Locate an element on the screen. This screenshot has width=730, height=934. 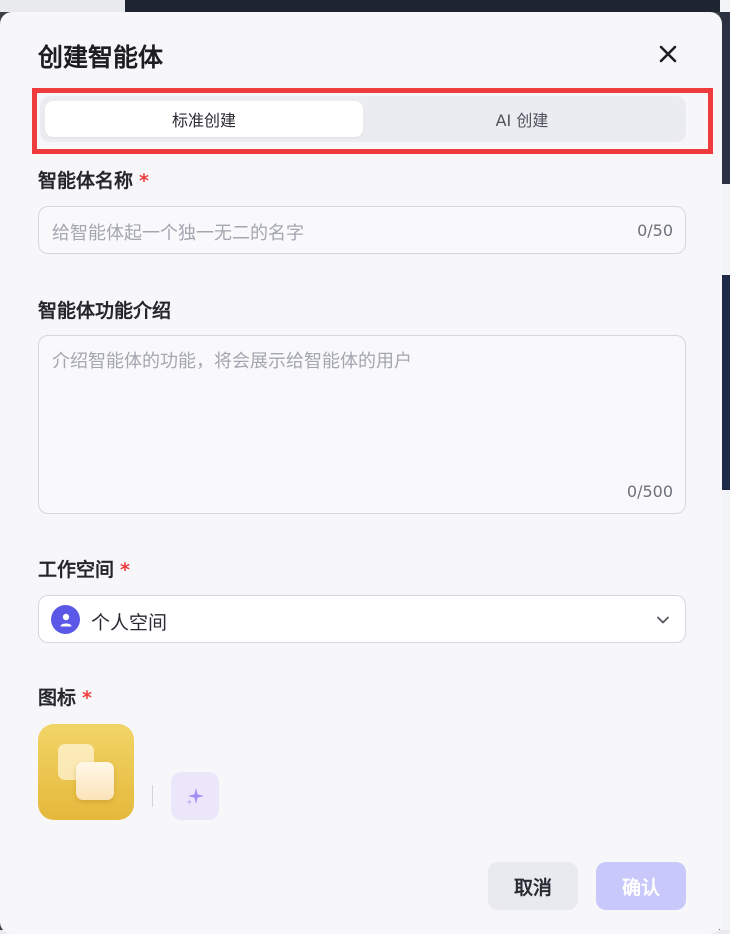
dialog-title: 创建智能体 is located at coordinates (101, 57).